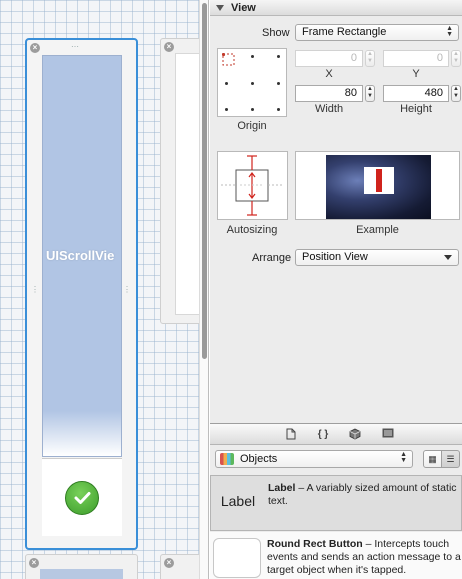 The width and height of the screenshot is (462, 579). What do you see at coordinates (450, 459) in the screenshot?
I see `list-view-icon: ☰` at bounding box center [450, 459].